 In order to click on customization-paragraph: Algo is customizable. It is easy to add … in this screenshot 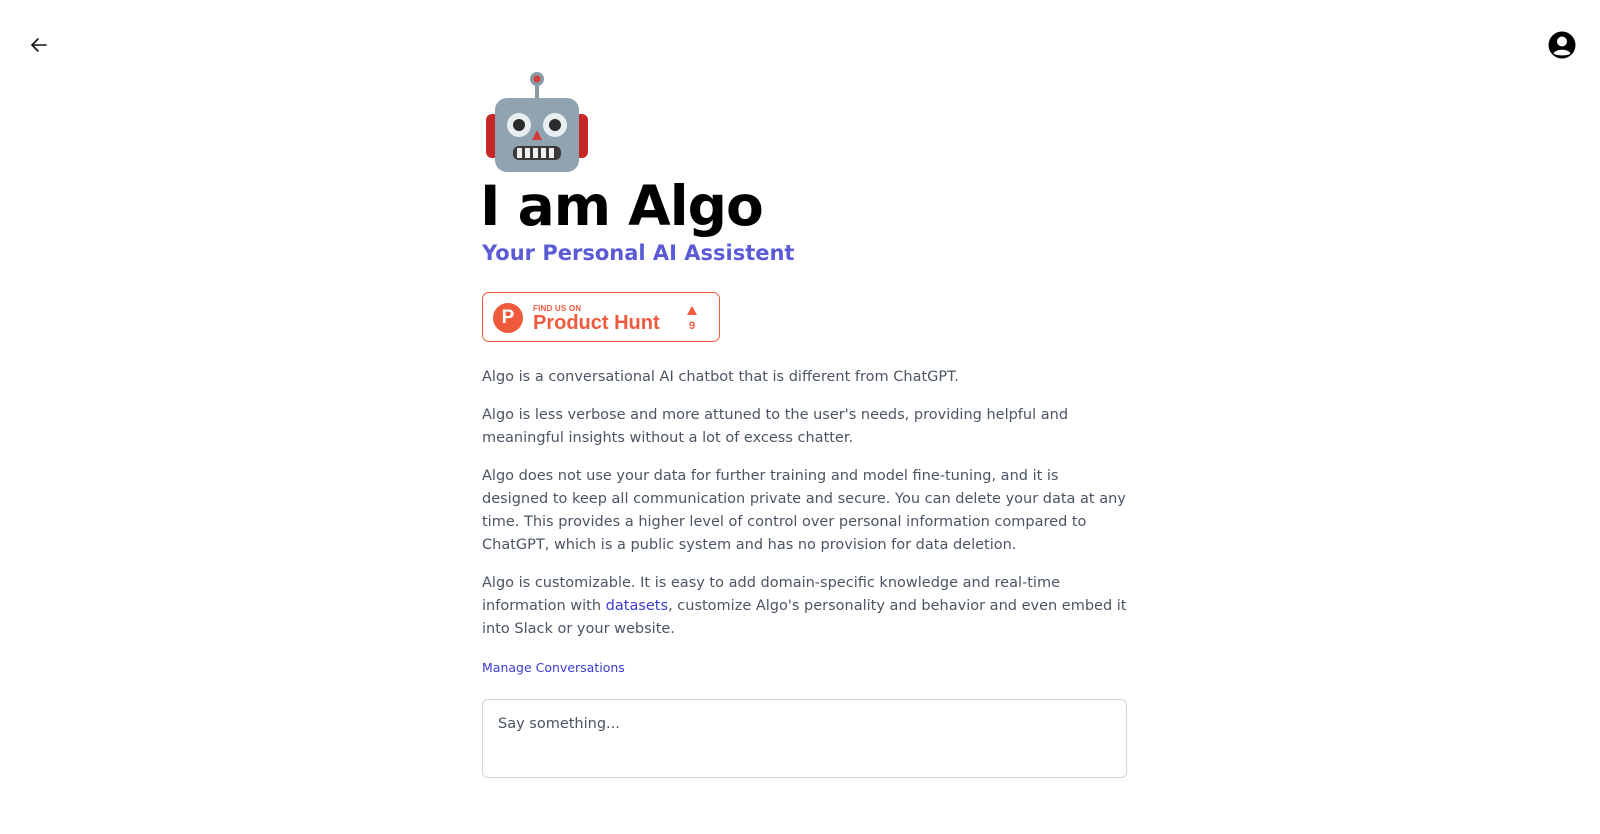, I will do `click(804, 606)`.